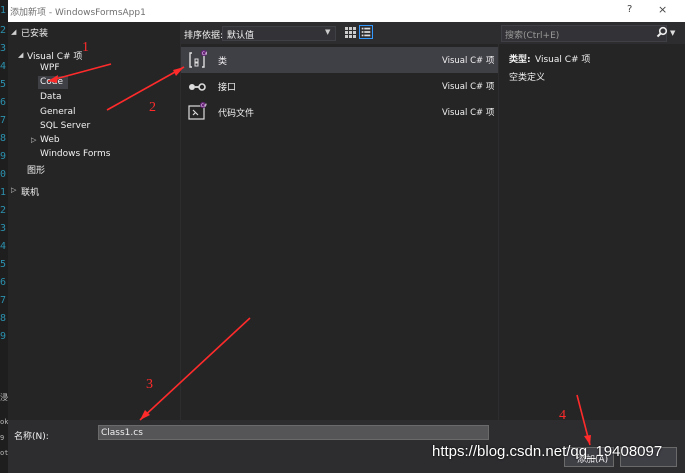 This screenshot has width=685, height=473. I want to click on watermark: https://blog.csdn.net/qq_19408097, so click(547, 451).